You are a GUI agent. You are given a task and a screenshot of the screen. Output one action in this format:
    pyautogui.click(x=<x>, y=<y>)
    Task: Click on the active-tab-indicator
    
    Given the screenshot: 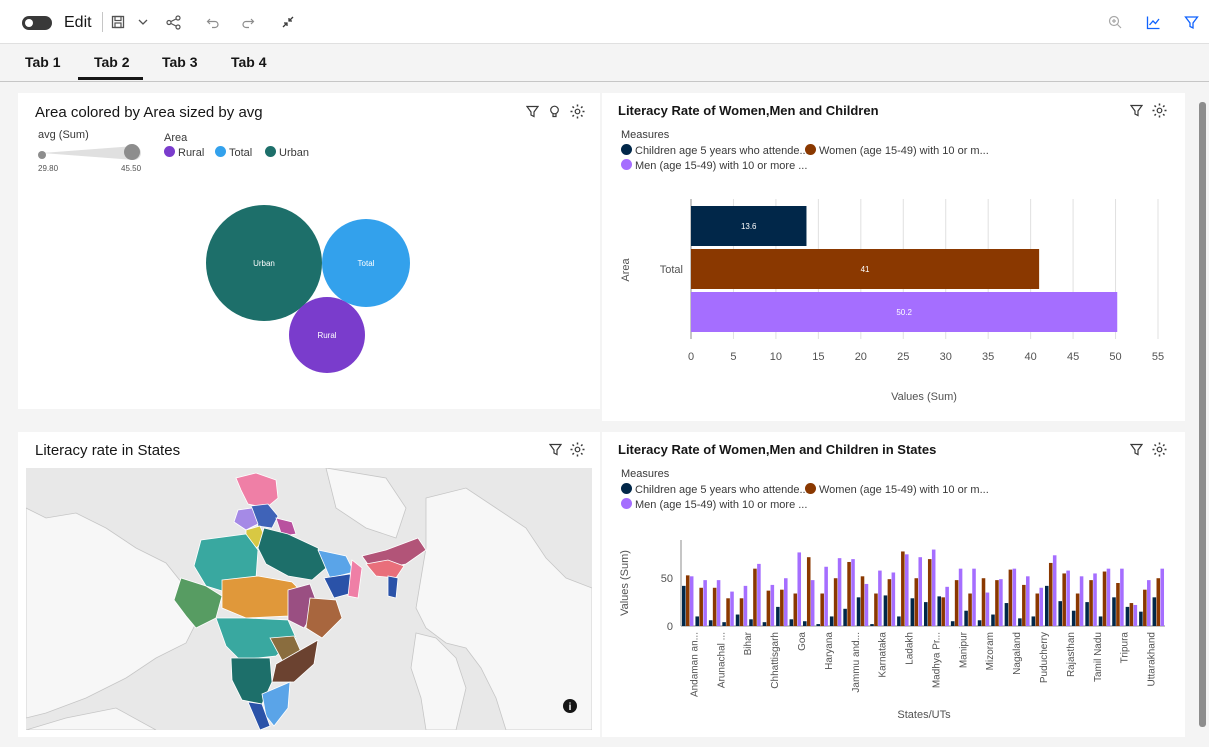 What is the action you would take?
    pyautogui.click(x=110, y=78)
    